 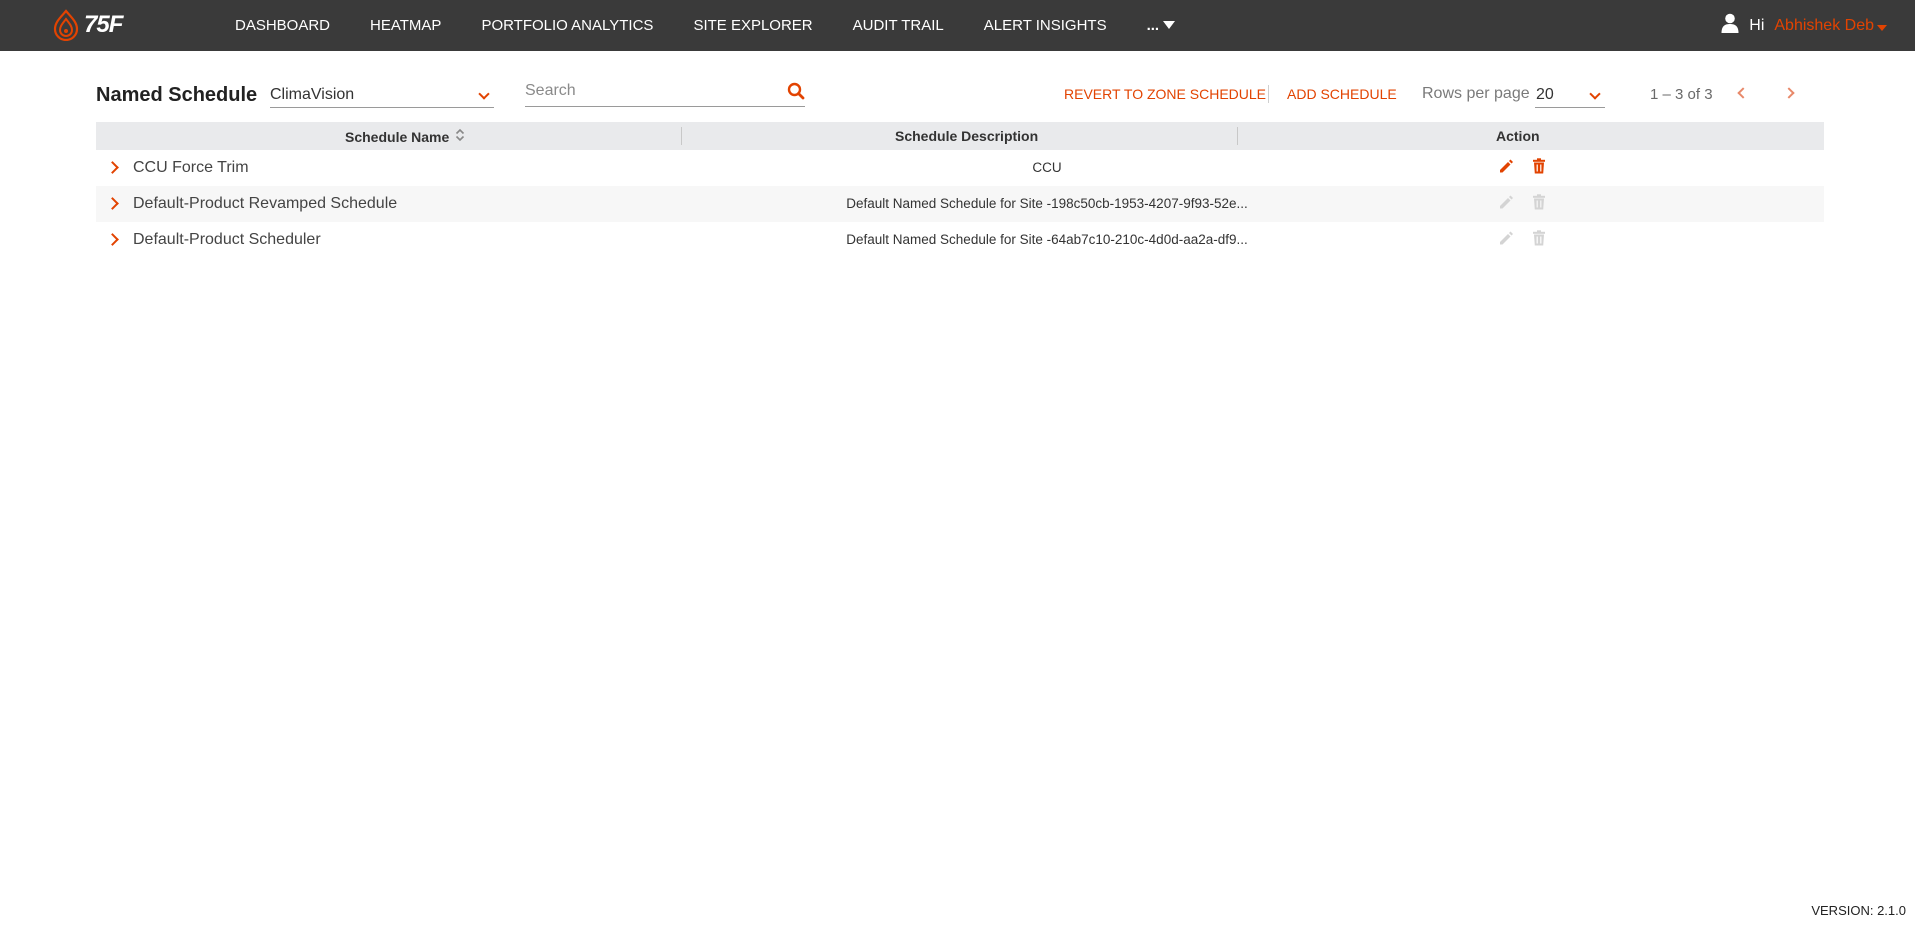 I want to click on search-icon, so click(x=796, y=93).